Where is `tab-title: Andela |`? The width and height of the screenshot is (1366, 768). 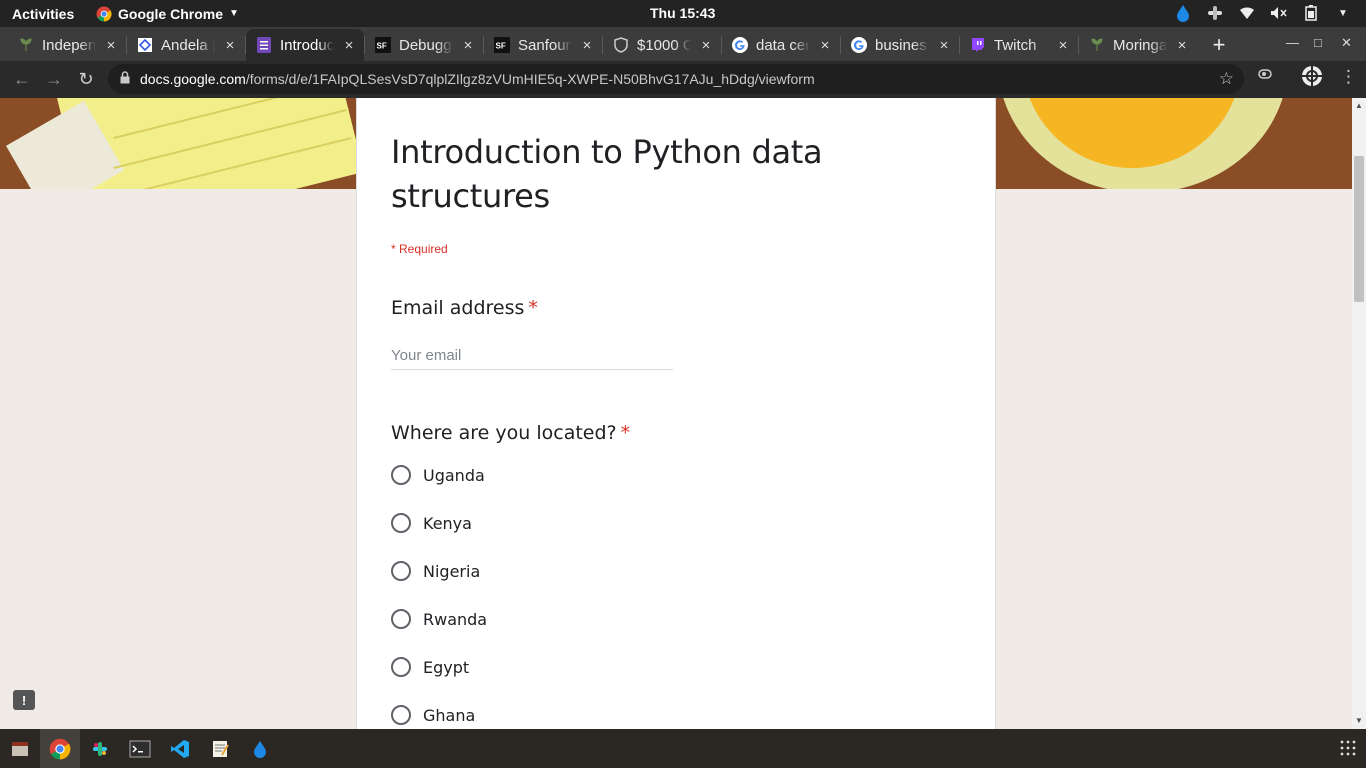 tab-title: Andela | is located at coordinates (188, 45).